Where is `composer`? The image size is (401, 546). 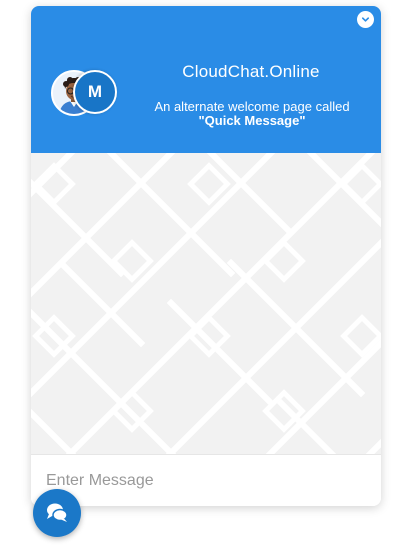 composer is located at coordinates (206, 480).